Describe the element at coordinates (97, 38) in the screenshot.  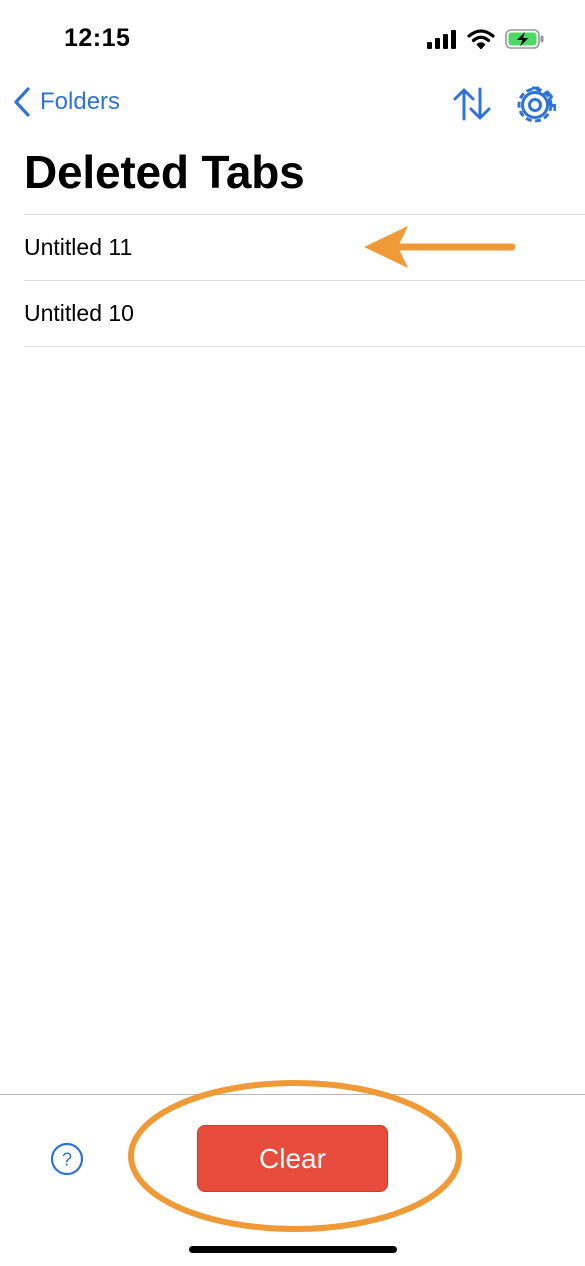
I see `status-time: 12:15` at that location.